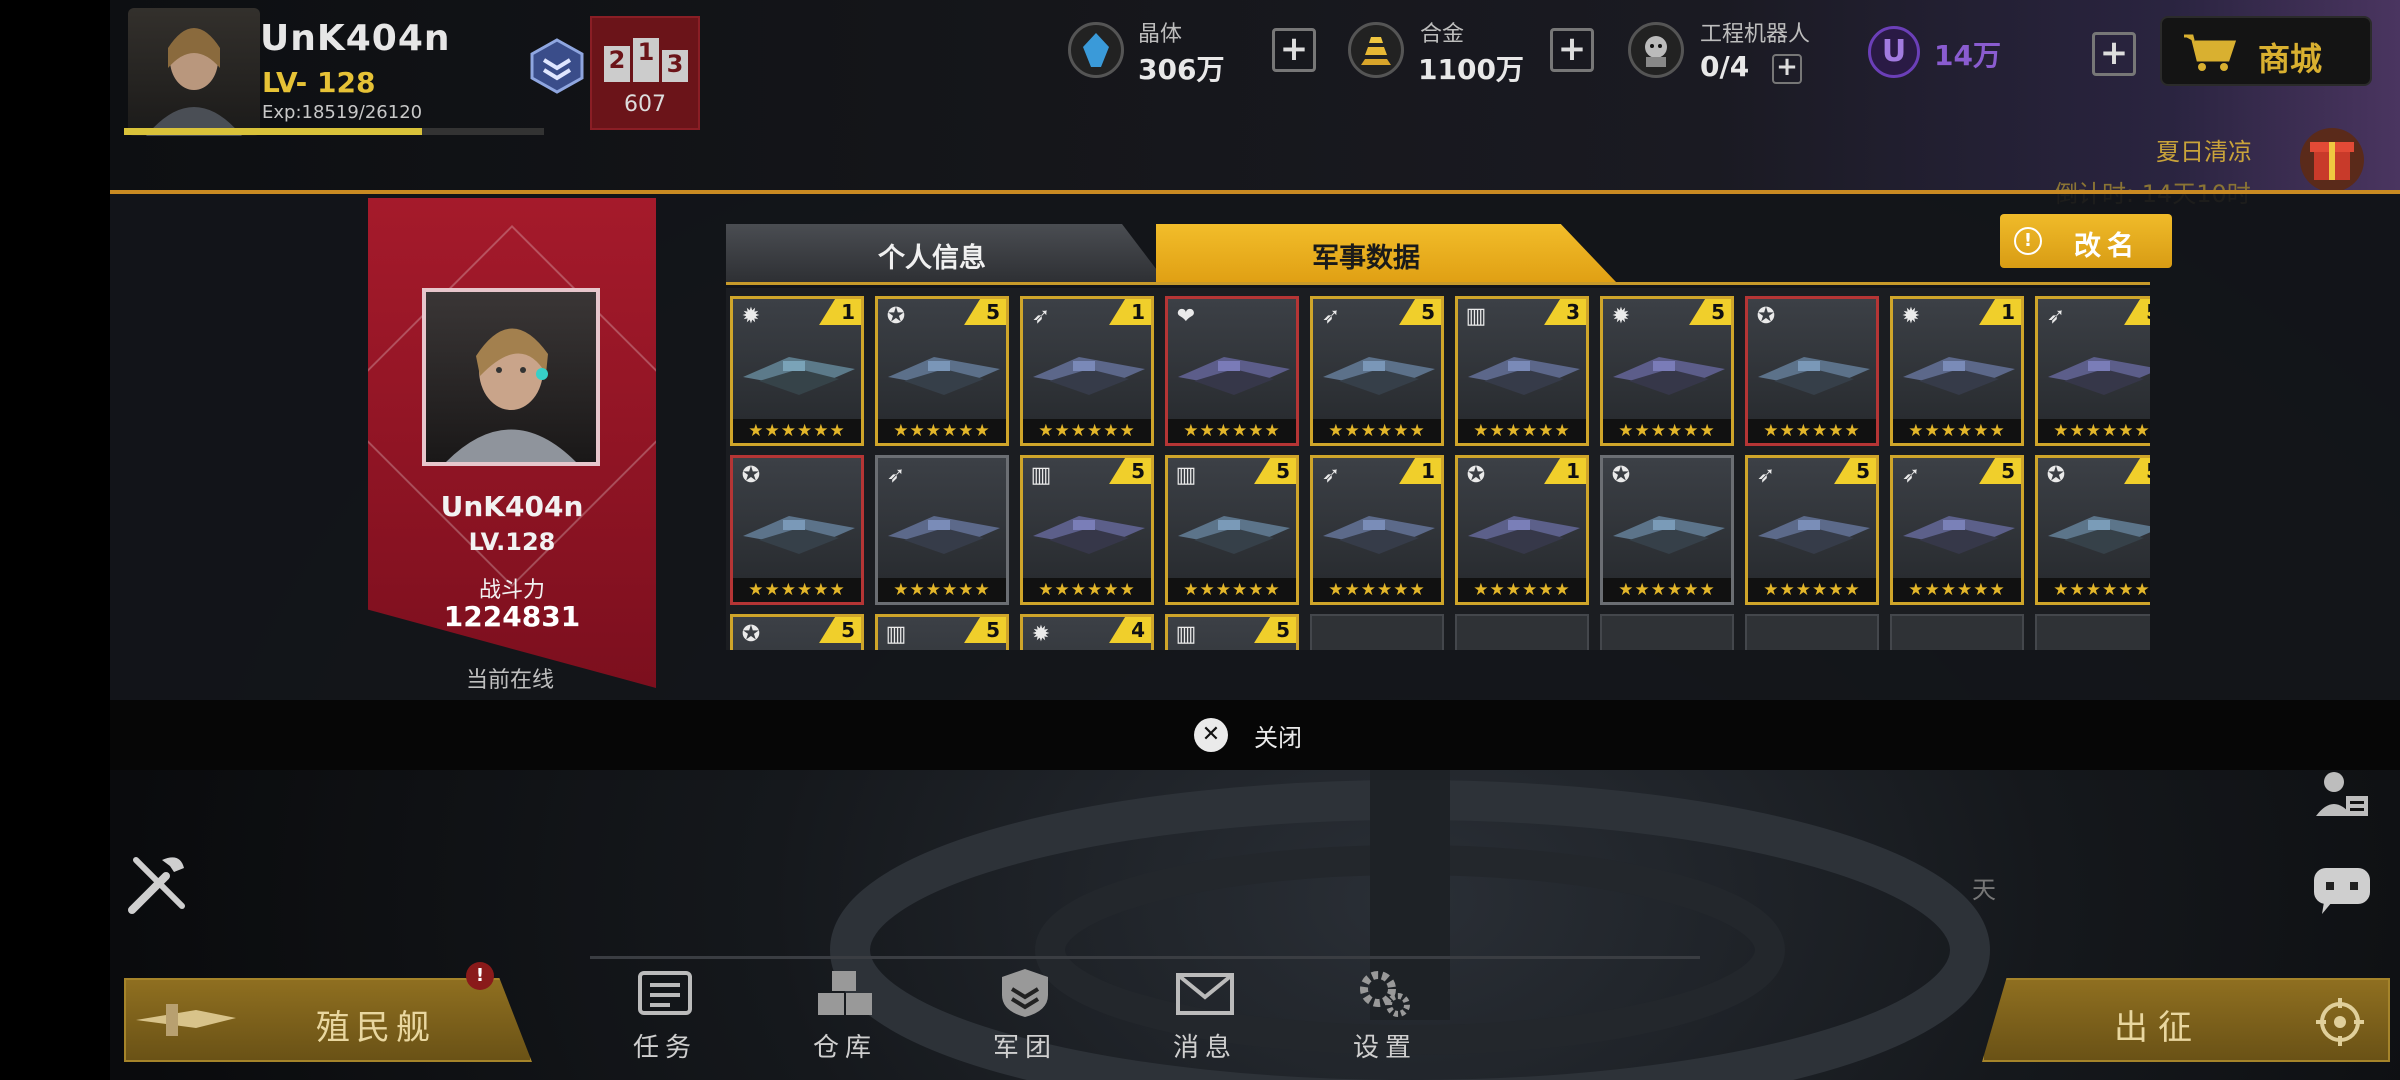 The height and width of the screenshot is (1080, 2400). I want to click on chat-preview: 天, so click(1984, 887).